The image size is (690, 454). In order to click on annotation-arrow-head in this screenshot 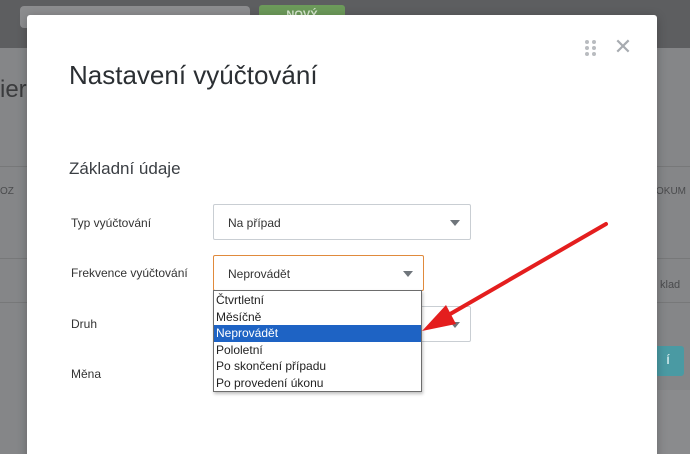, I will do `click(439, 318)`.